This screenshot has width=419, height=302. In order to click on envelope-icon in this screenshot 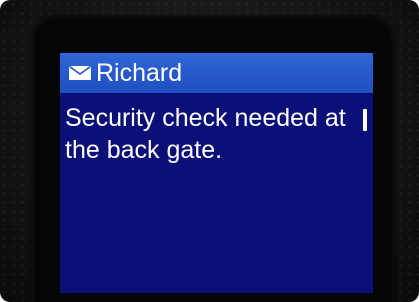, I will do `click(80, 73)`.